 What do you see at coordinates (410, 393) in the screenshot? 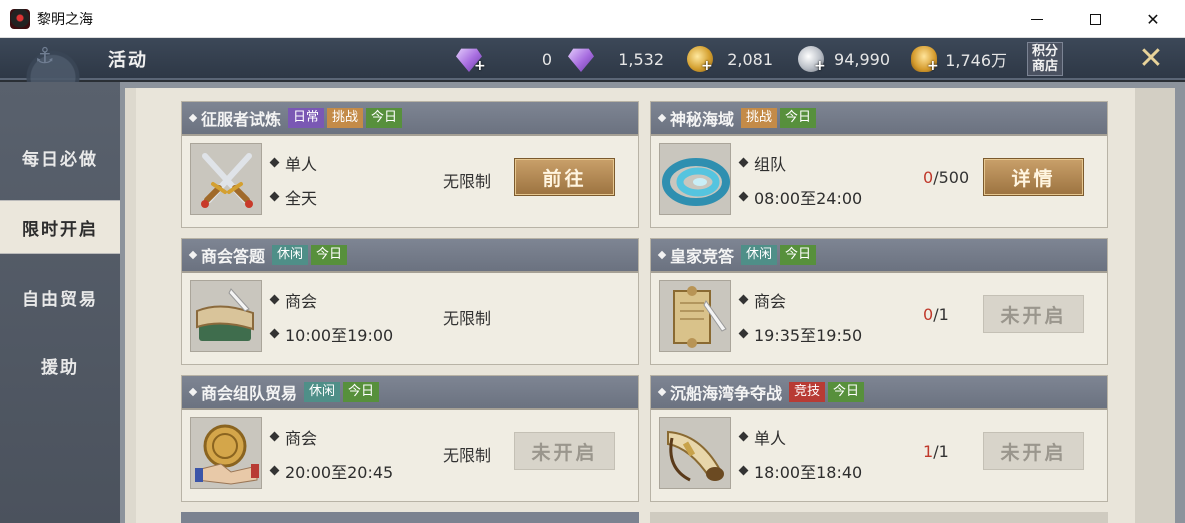
I see `card-header: 商会组队贸易 休闲 今日` at bounding box center [410, 393].